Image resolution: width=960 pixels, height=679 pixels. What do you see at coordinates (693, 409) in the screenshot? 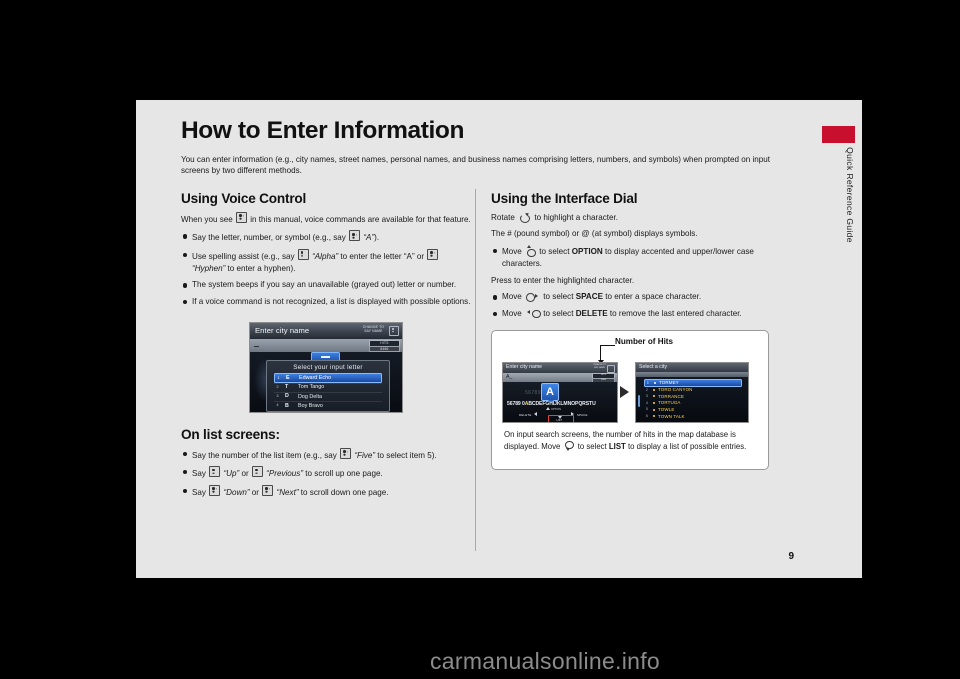
I see `list-item: 5 TOWLE` at bounding box center [693, 409].